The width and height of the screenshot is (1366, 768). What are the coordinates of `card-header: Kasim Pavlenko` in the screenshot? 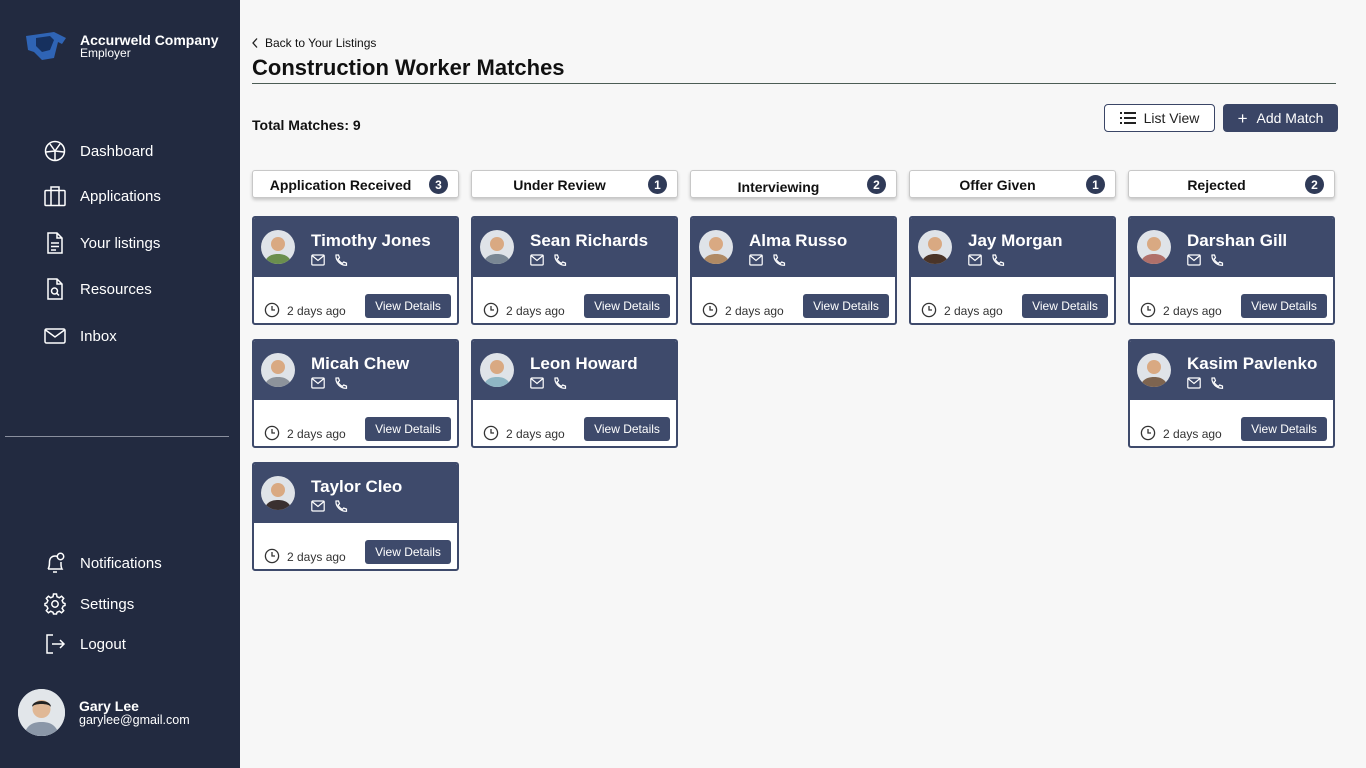 It's located at (1231, 370).